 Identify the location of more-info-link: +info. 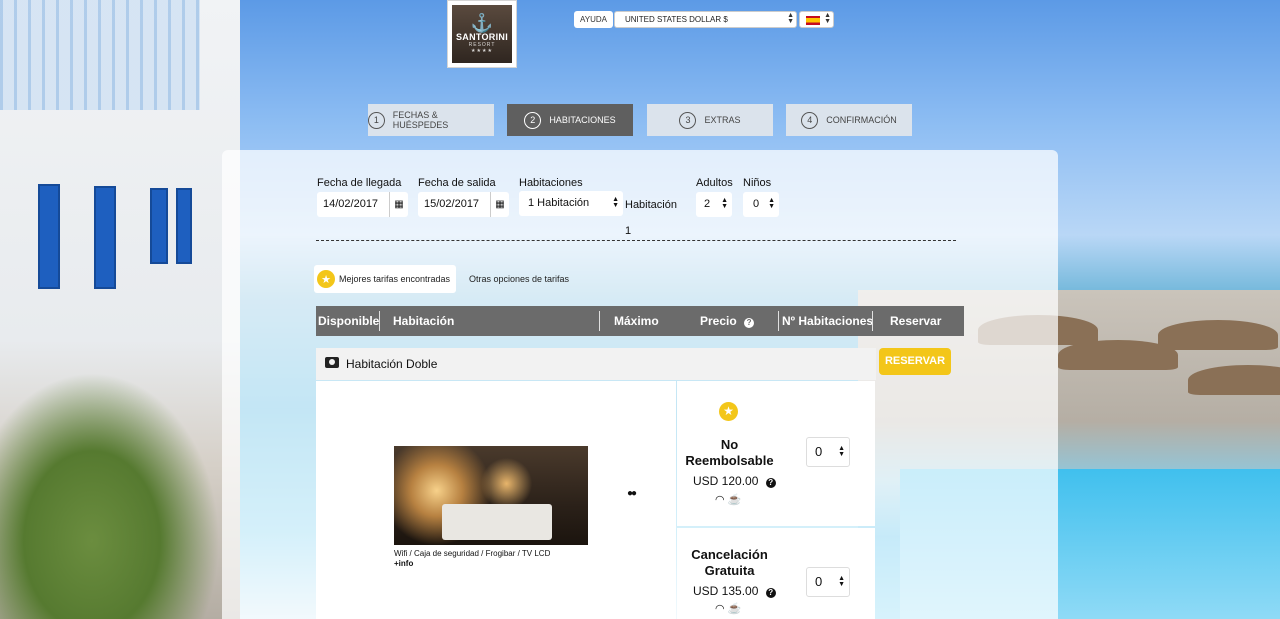
(403, 563).